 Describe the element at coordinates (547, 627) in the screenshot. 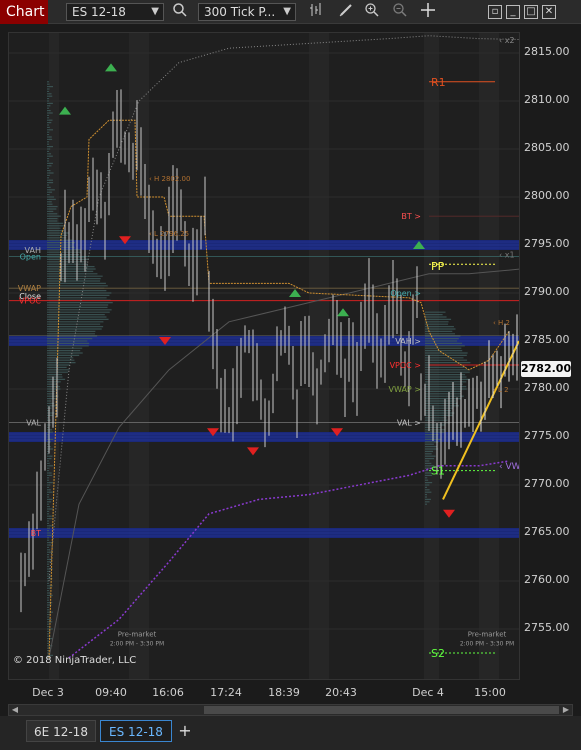

I see `price-tick-label: 2755.00` at that location.